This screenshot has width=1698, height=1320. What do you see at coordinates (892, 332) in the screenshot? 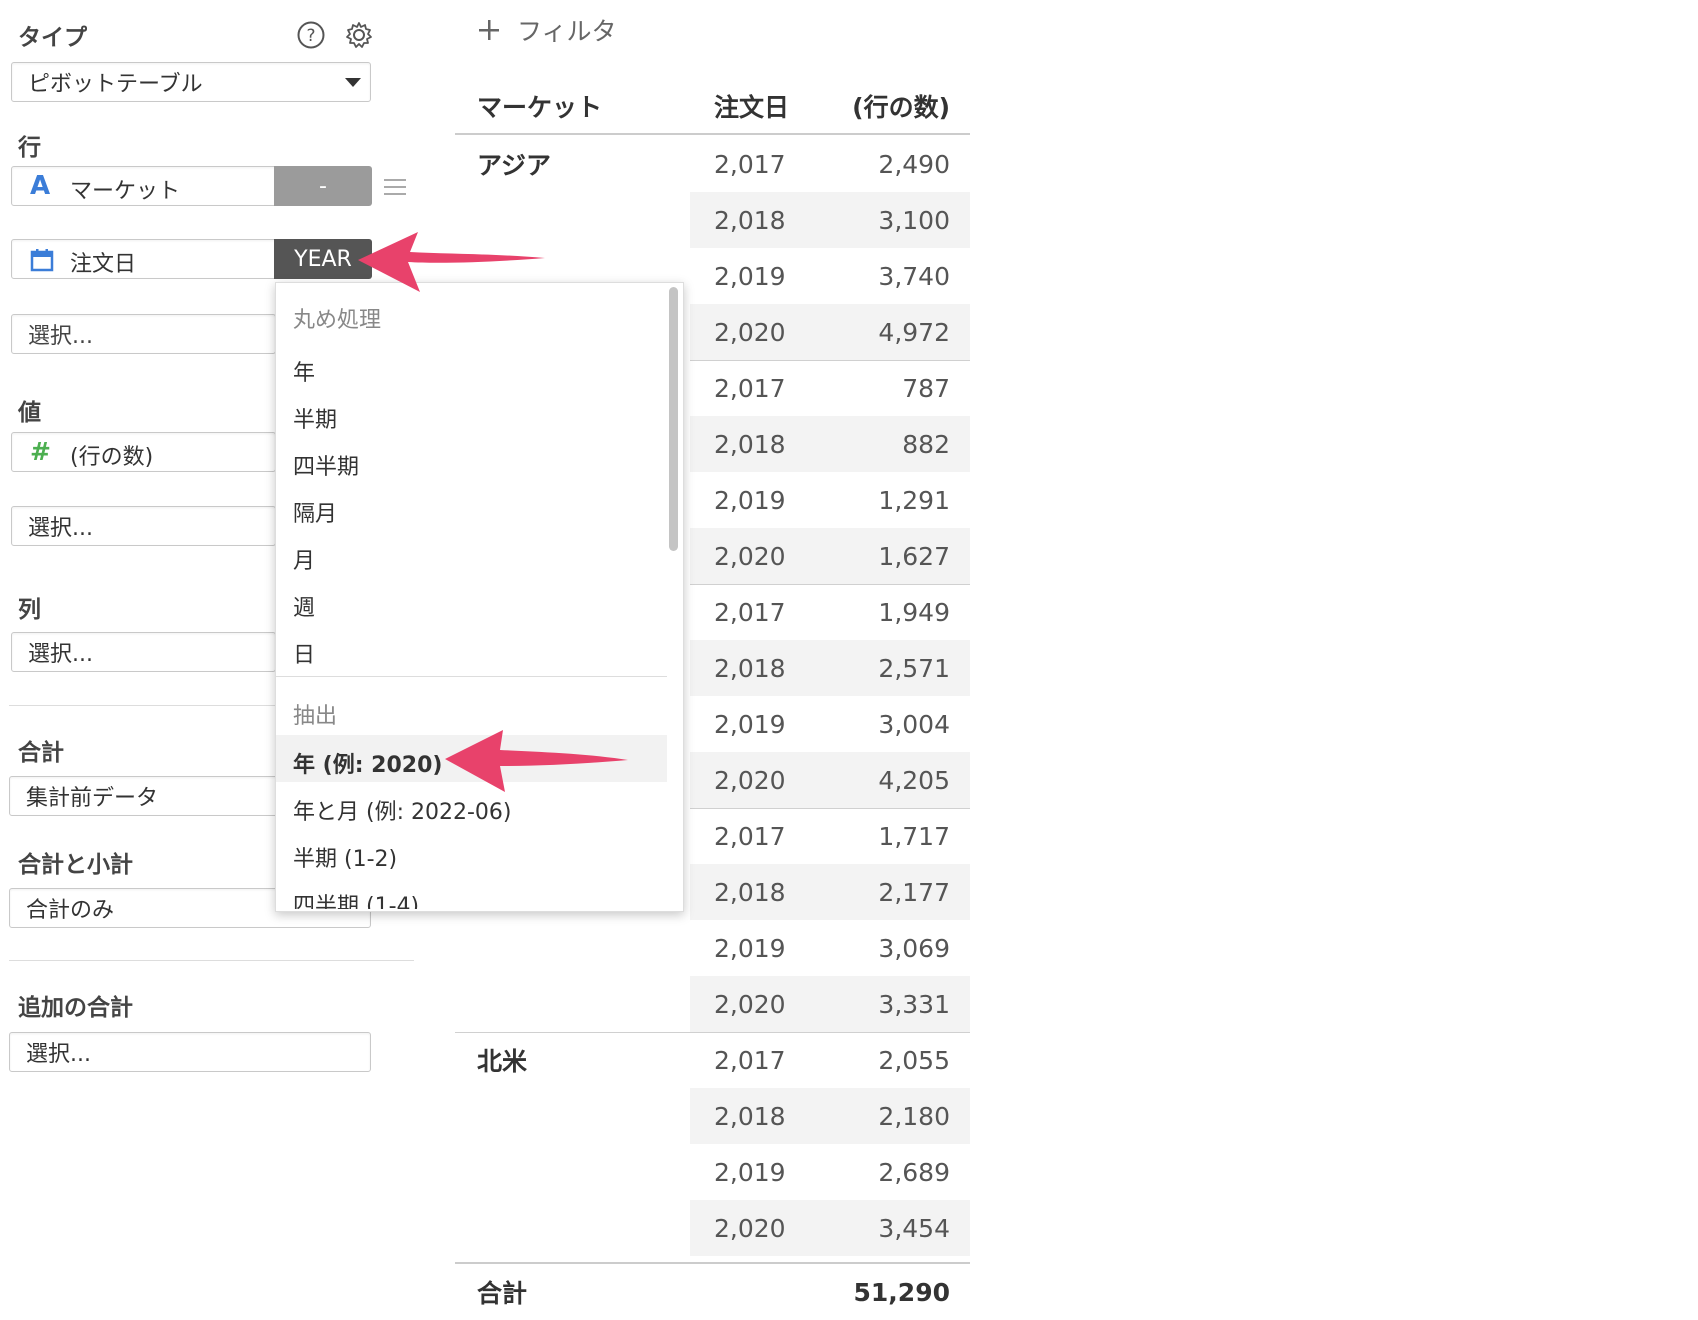
I see `cell-count: 4,972` at bounding box center [892, 332].